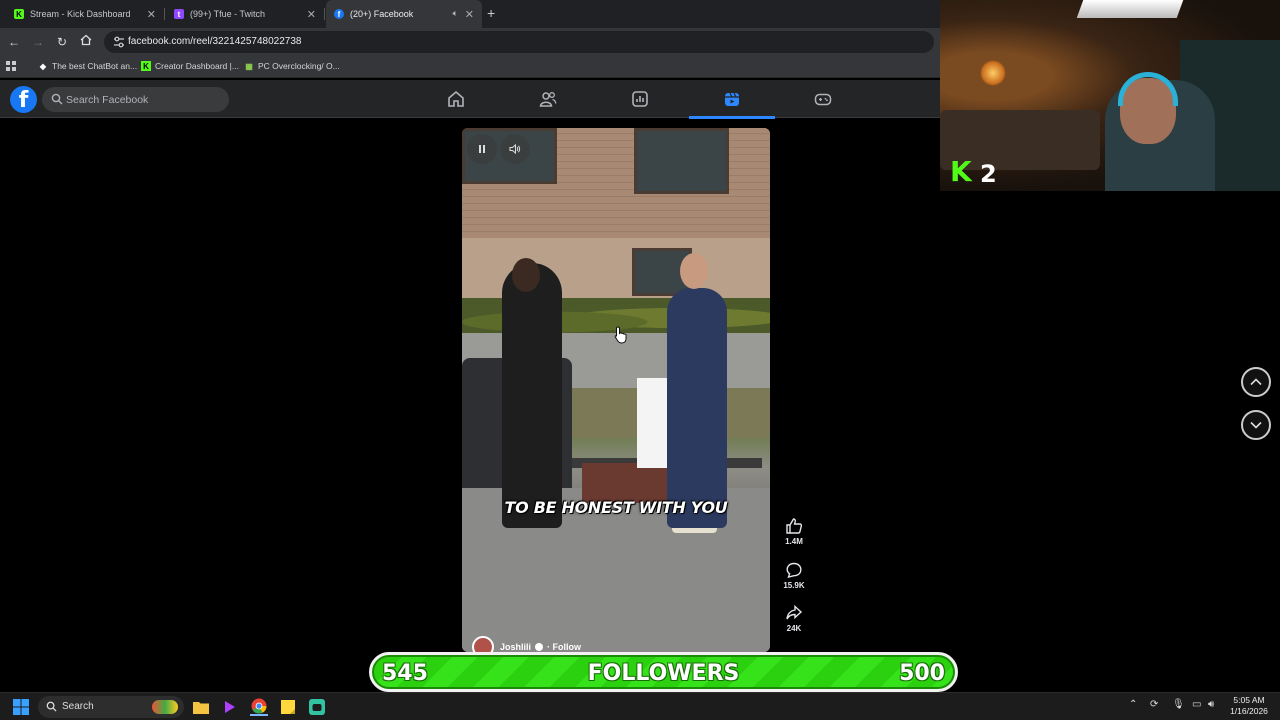 Image resolution: width=1280 pixels, height=720 pixels. What do you see at coordinates (21, 707) in the screenshot?
I see `windows-start-icon` at bounding box center [21, 707].